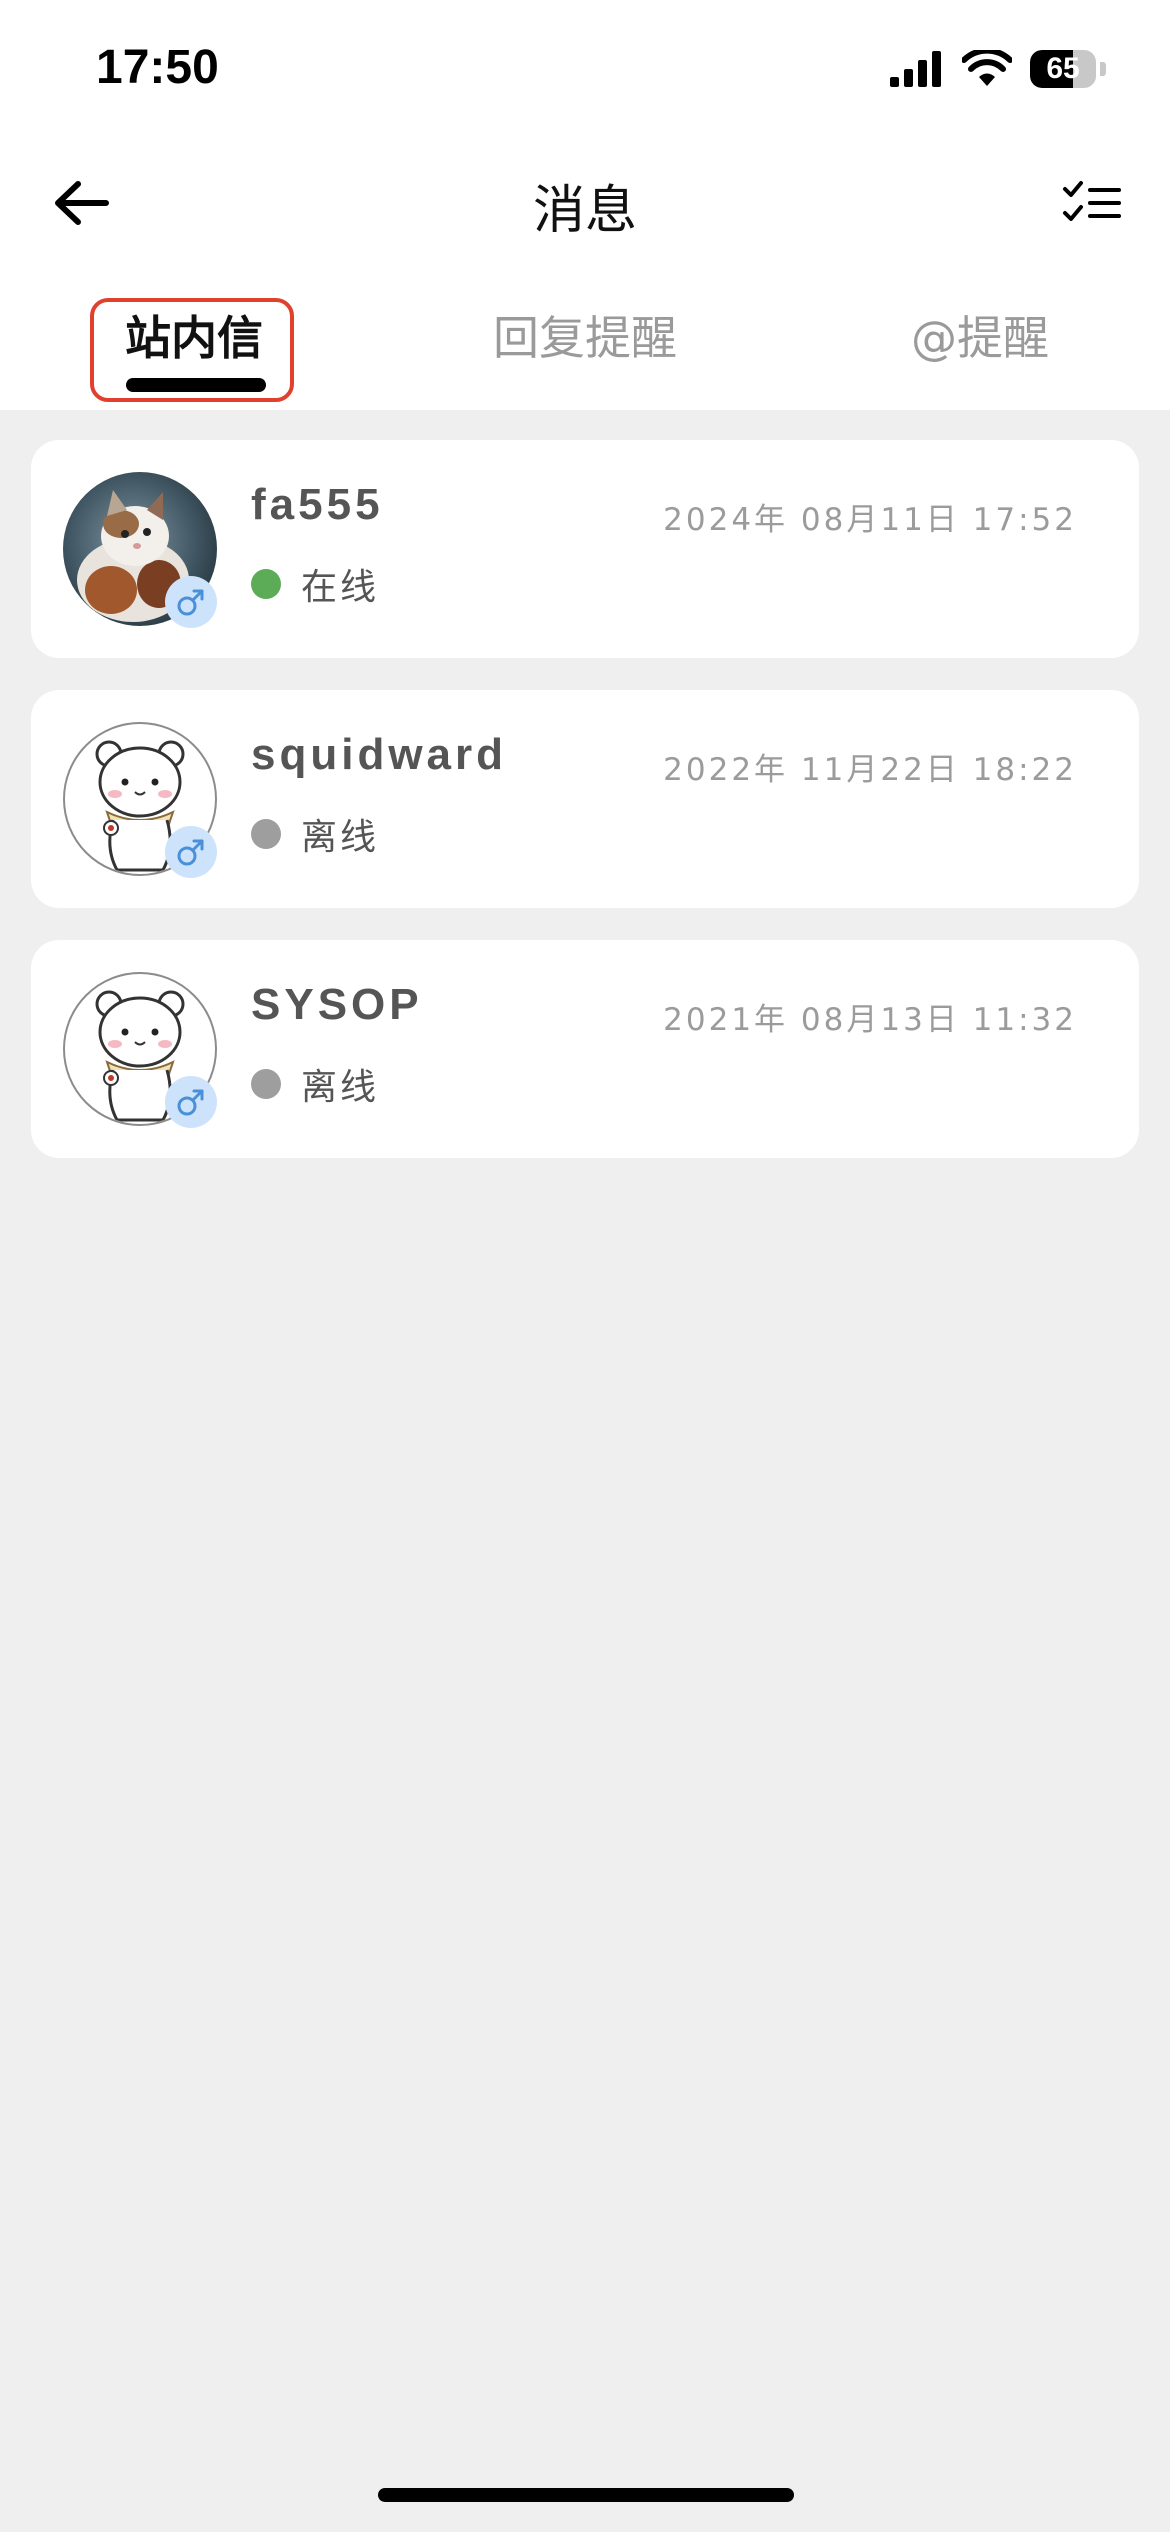 This screenshot has width=1170, height=2532. Describe the element at coordinates (585, 549) in the screenshot. I see `conversation-item: fa555 2024年 08月11日 17:52 在线` at that location.